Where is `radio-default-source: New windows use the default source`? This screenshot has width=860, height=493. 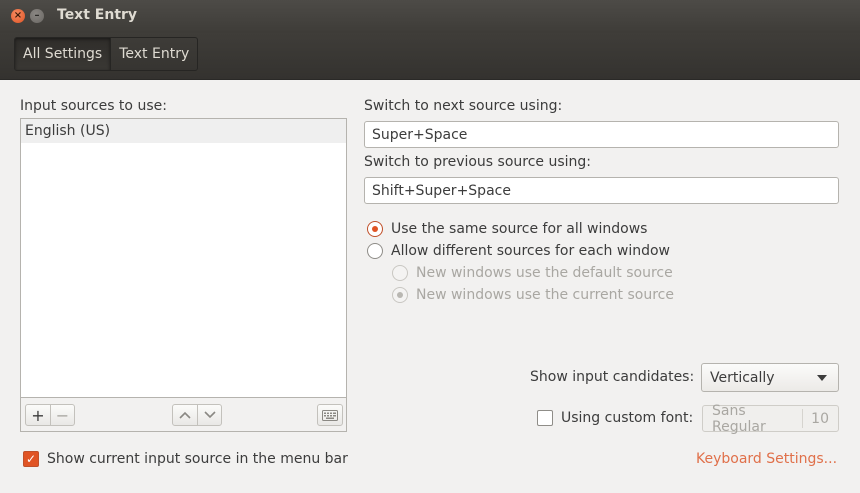
radio-default-source: New windows use the default source is located at coordinates (532, 273).